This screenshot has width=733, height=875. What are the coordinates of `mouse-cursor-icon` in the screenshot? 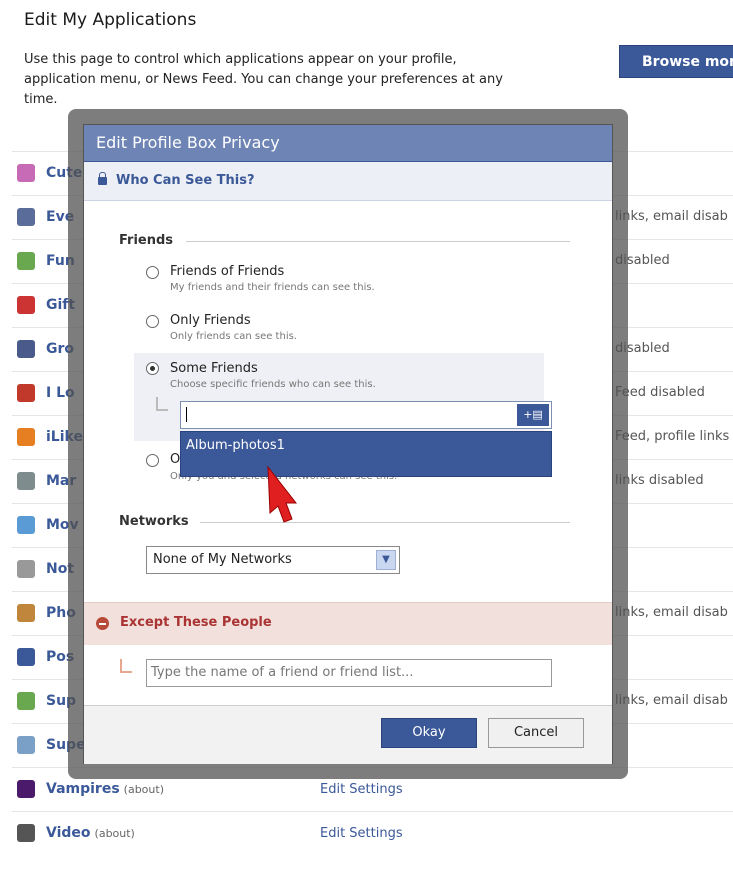 It's located at (282, 494).